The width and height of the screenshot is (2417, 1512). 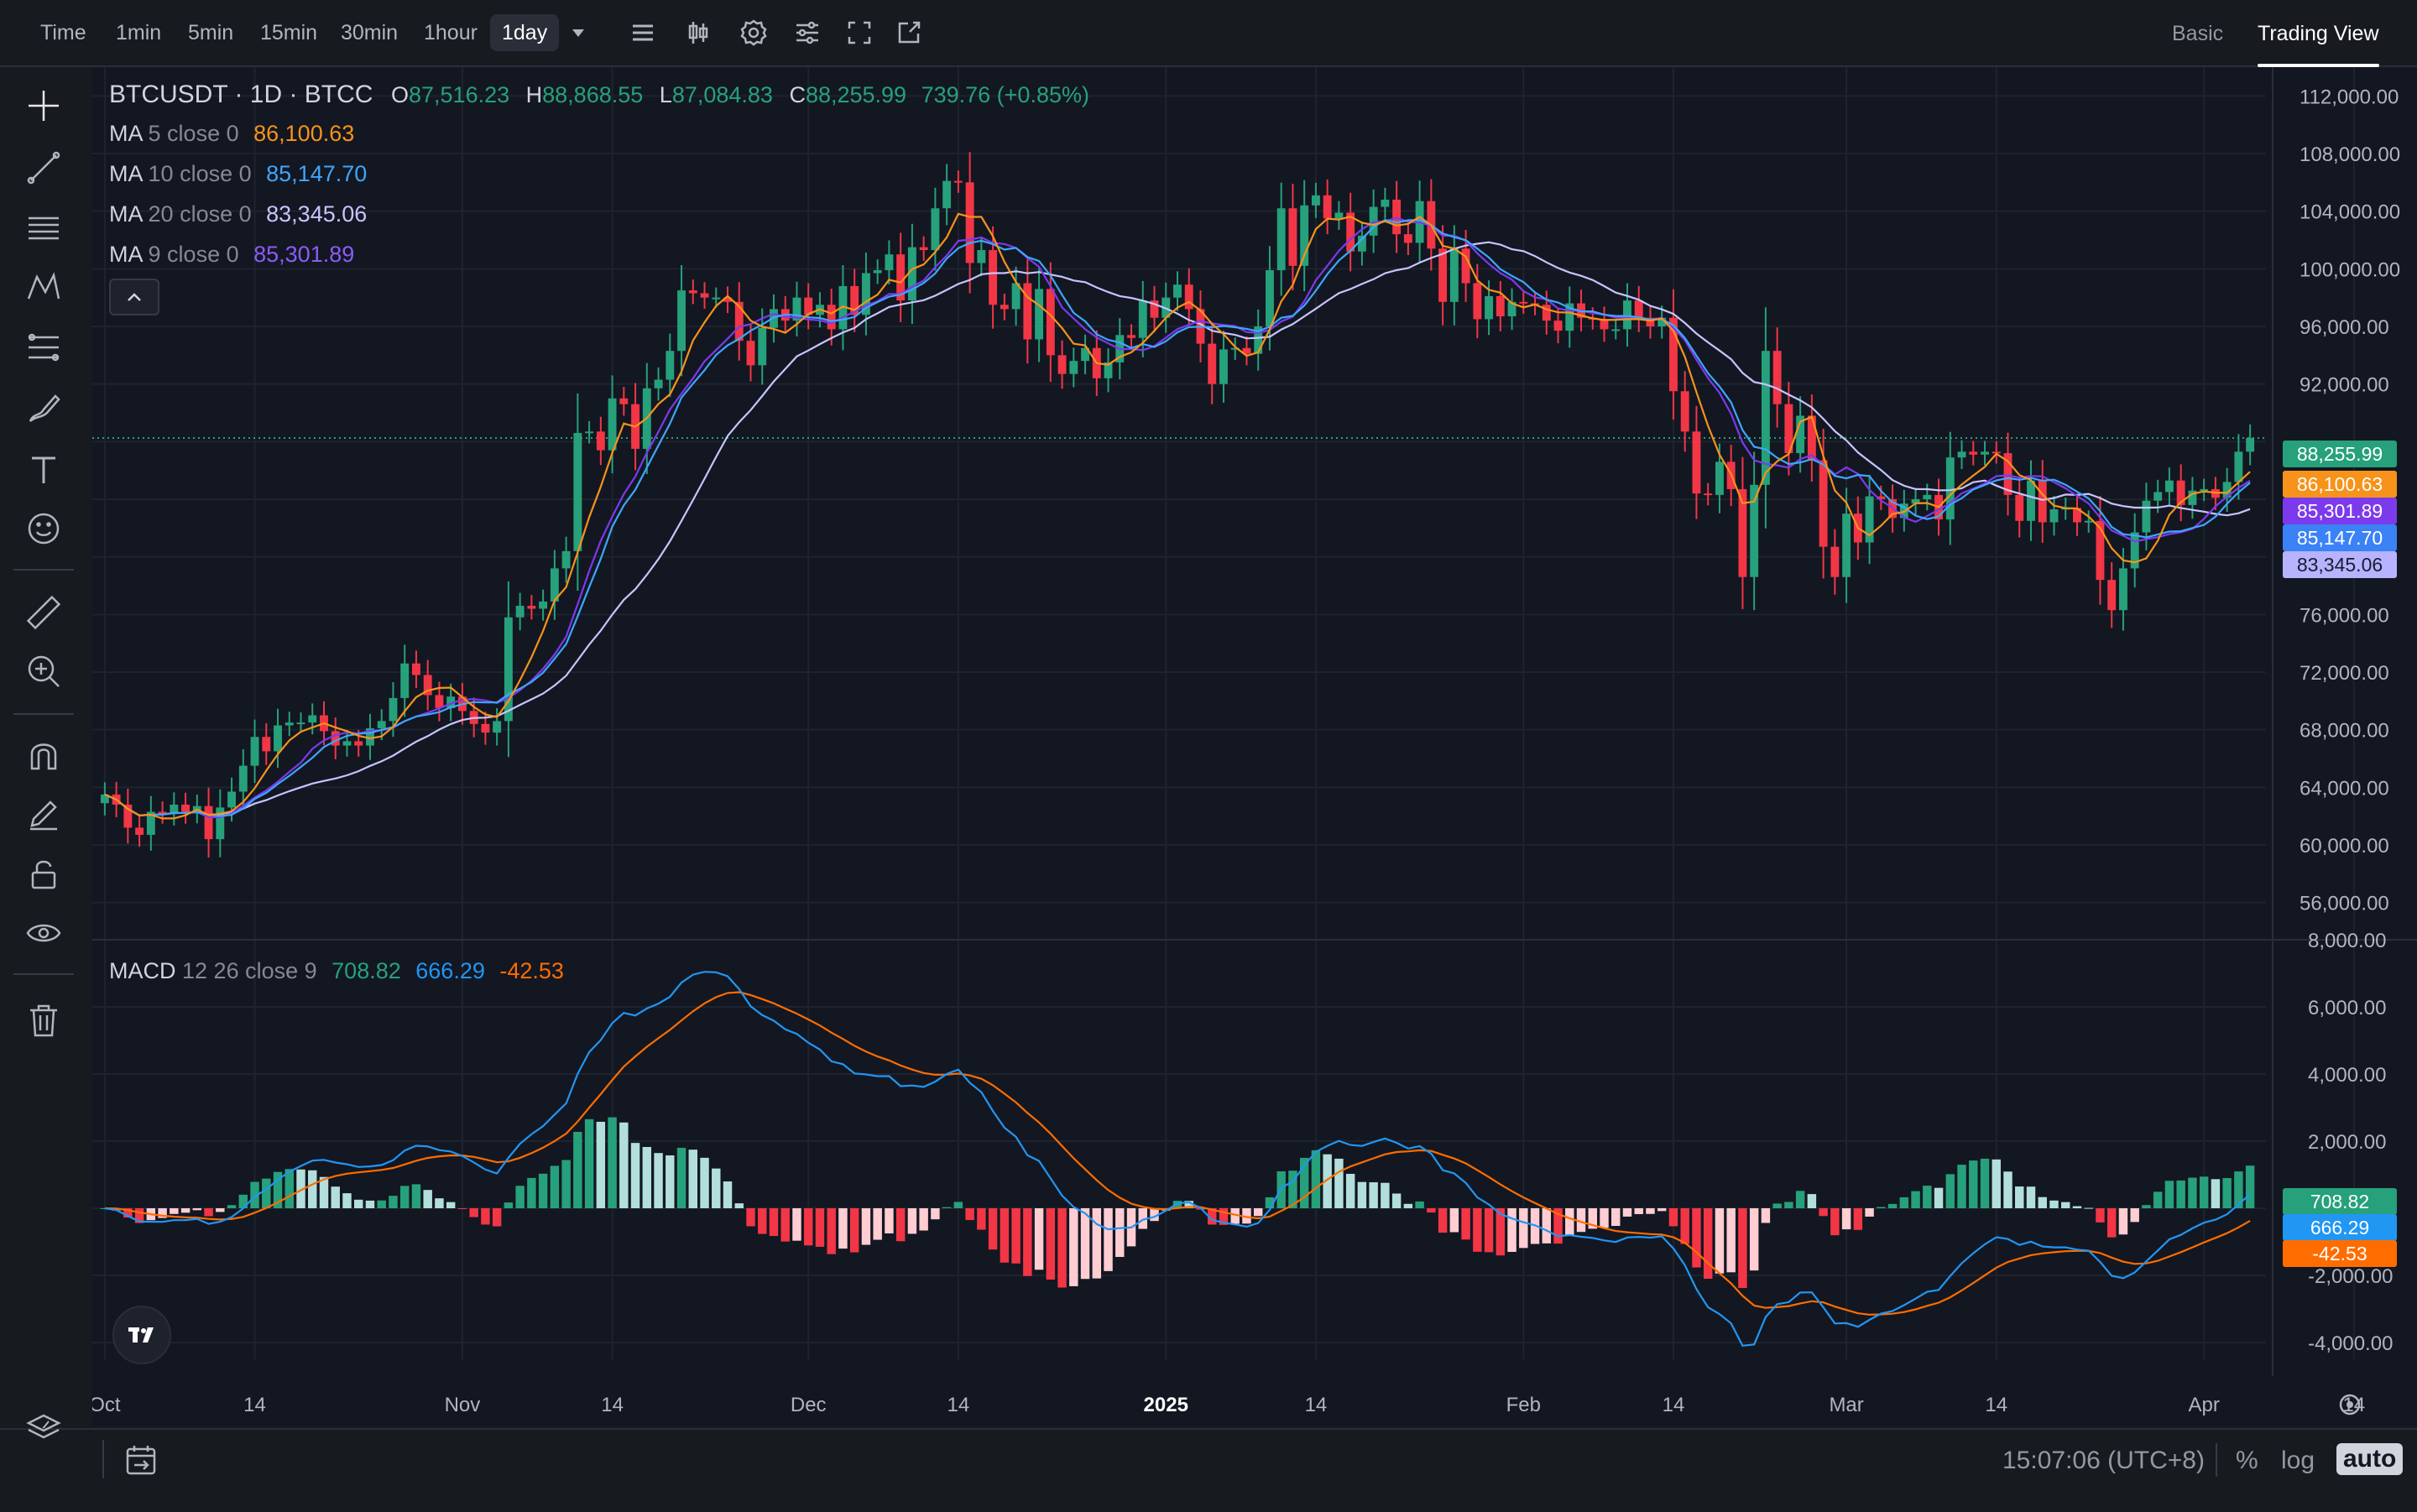 What do you see at coordinates (288, 32) in the screenshot?
I see `timeframe-15min: 15min` at bounding box center [288, 32].